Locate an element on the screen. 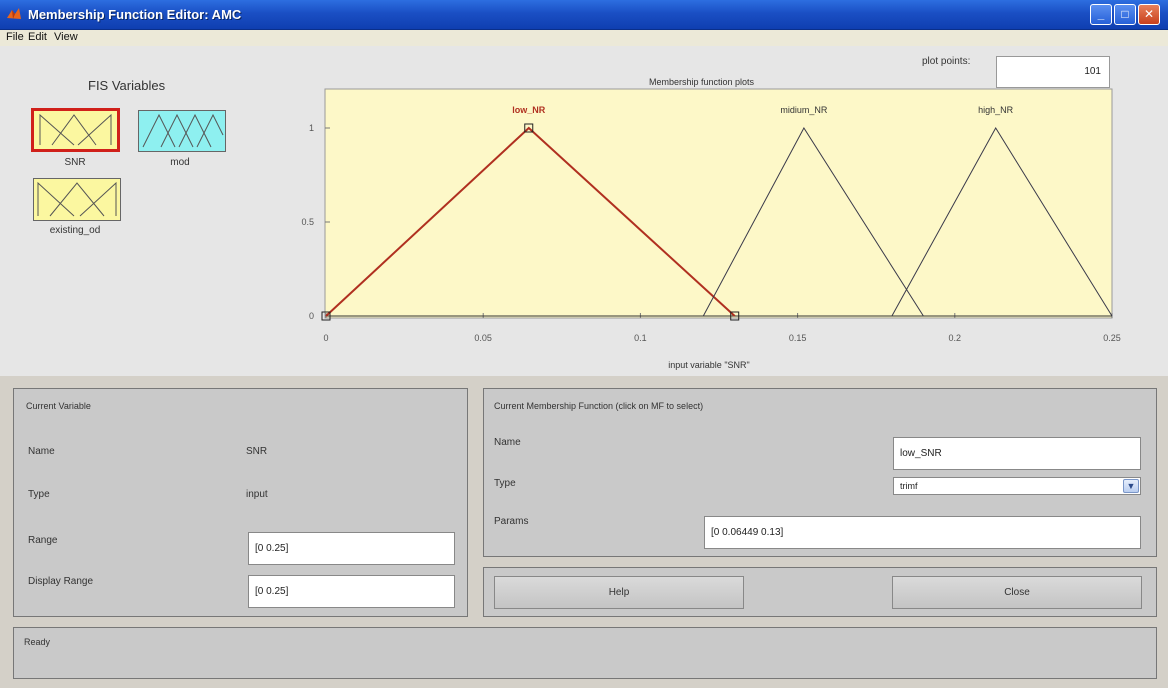 Image resolution: width=1168 pixels, height=688 pixels. close-button: Close is located at coordinates (1017, 592).